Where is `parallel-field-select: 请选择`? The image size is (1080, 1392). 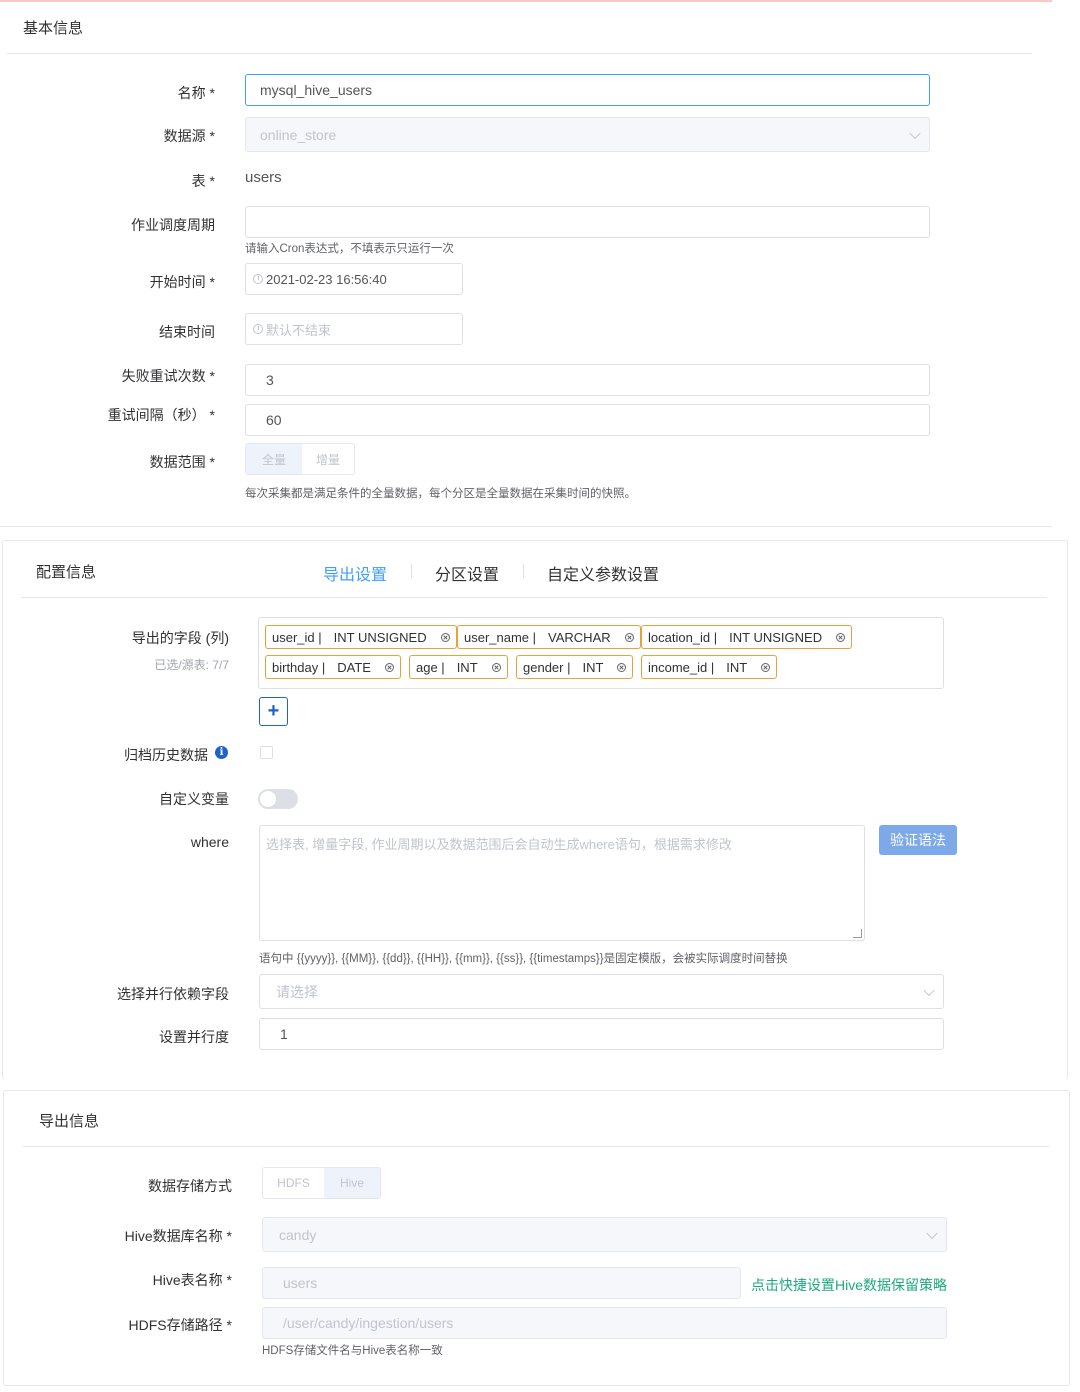
parallel-field-select: 请选择 is located at coordinates (601, 991).